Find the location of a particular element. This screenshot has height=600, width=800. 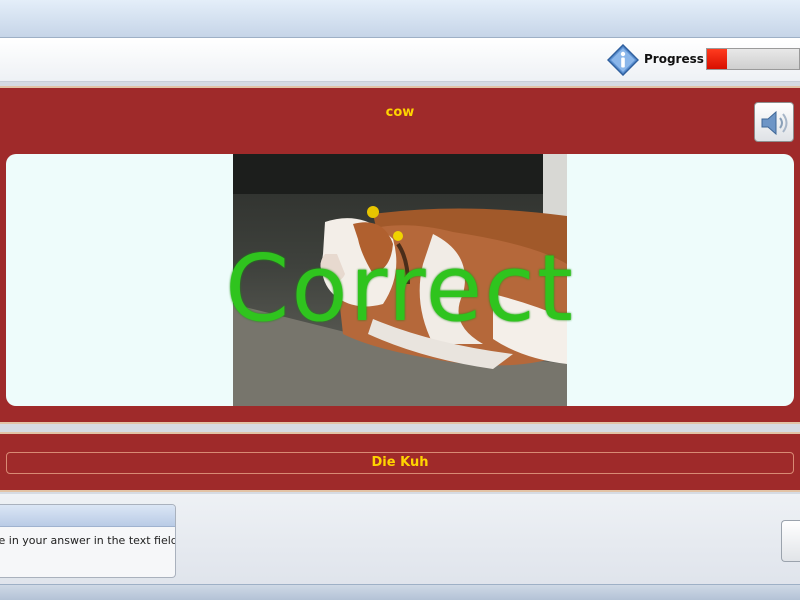

progress-bar is located at coordinates (753, 59).